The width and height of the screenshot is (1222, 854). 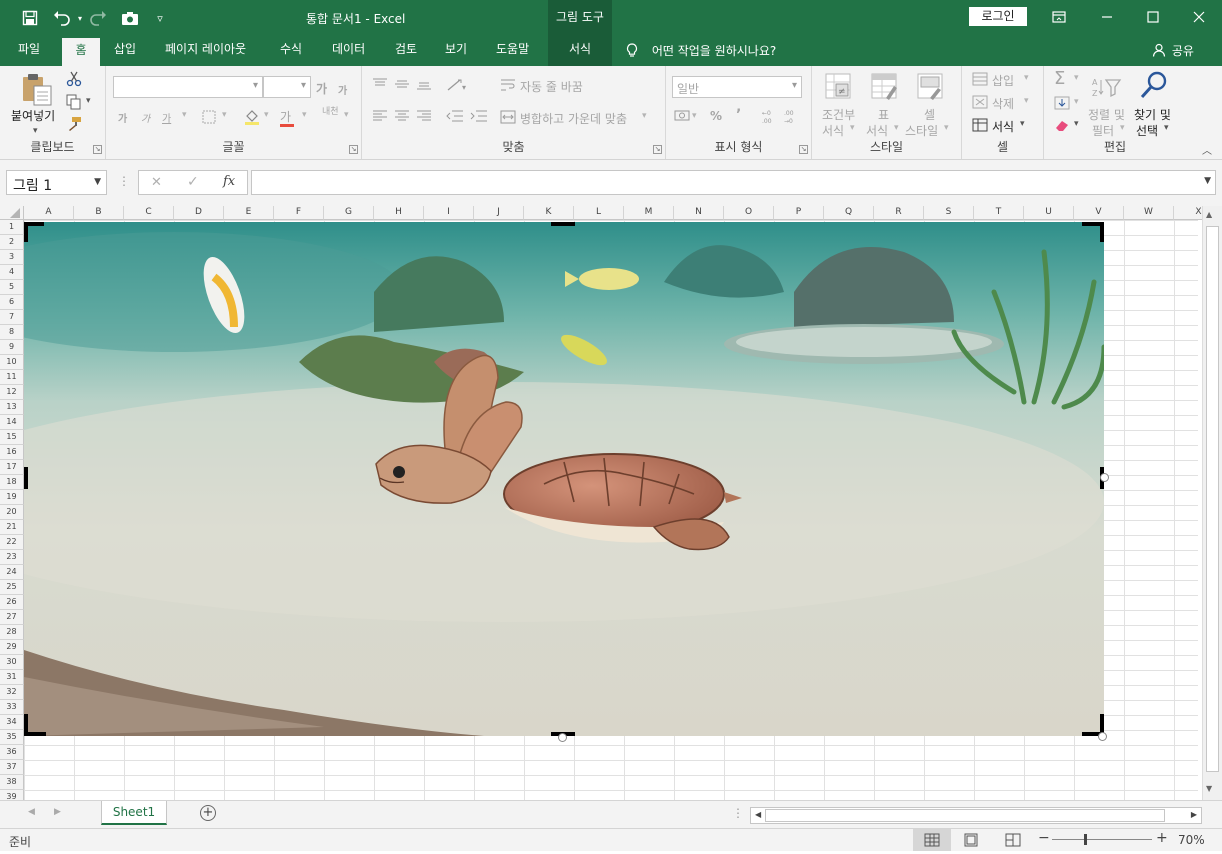 I want to click on tab-view: 보기, so click(x=456, y=51).